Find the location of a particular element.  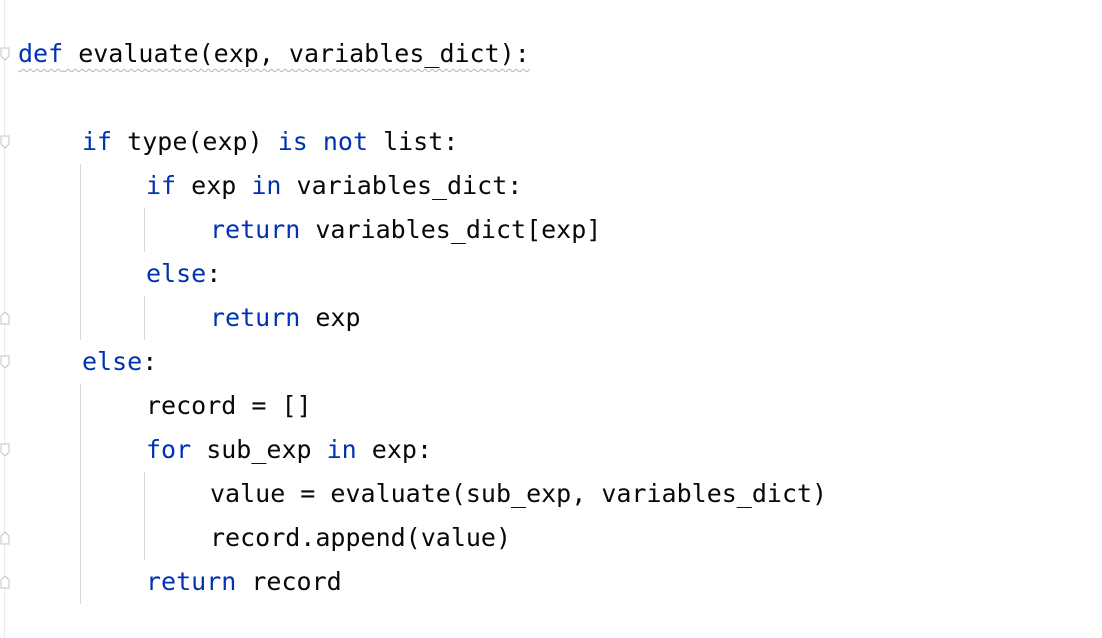

code-text: exp: is located at coordinates (394, 449).